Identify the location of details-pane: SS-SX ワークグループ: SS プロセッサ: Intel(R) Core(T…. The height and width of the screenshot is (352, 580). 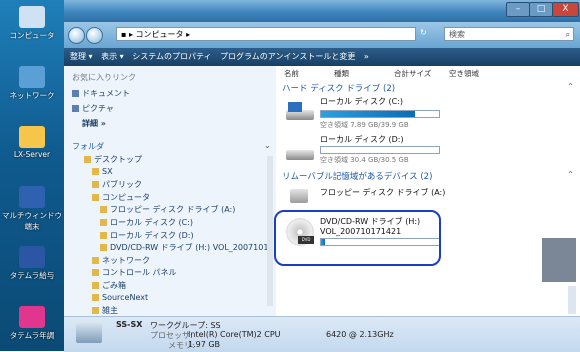
(322, 334).